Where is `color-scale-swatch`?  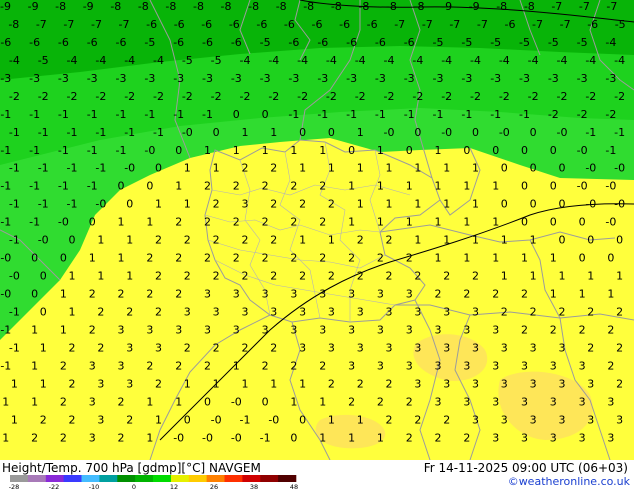
color-scale-swatch is located at coordinates (180, 478).